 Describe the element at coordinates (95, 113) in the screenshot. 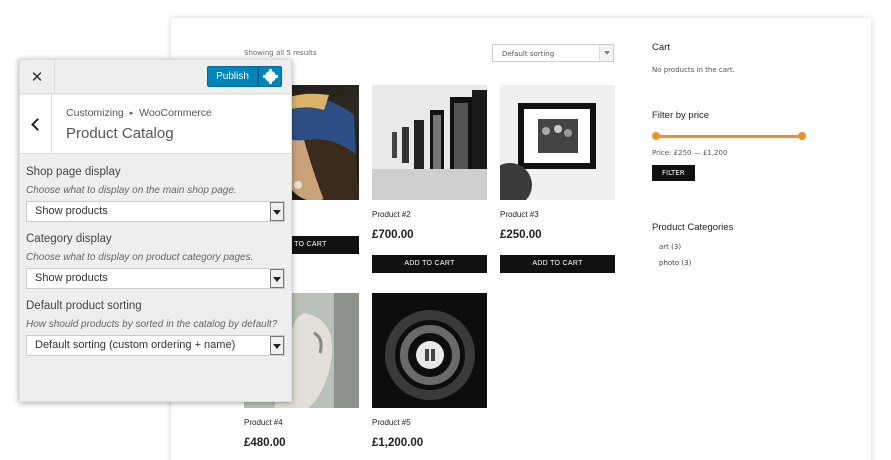

I see `breadcrumb-root: Customizing` at that location.